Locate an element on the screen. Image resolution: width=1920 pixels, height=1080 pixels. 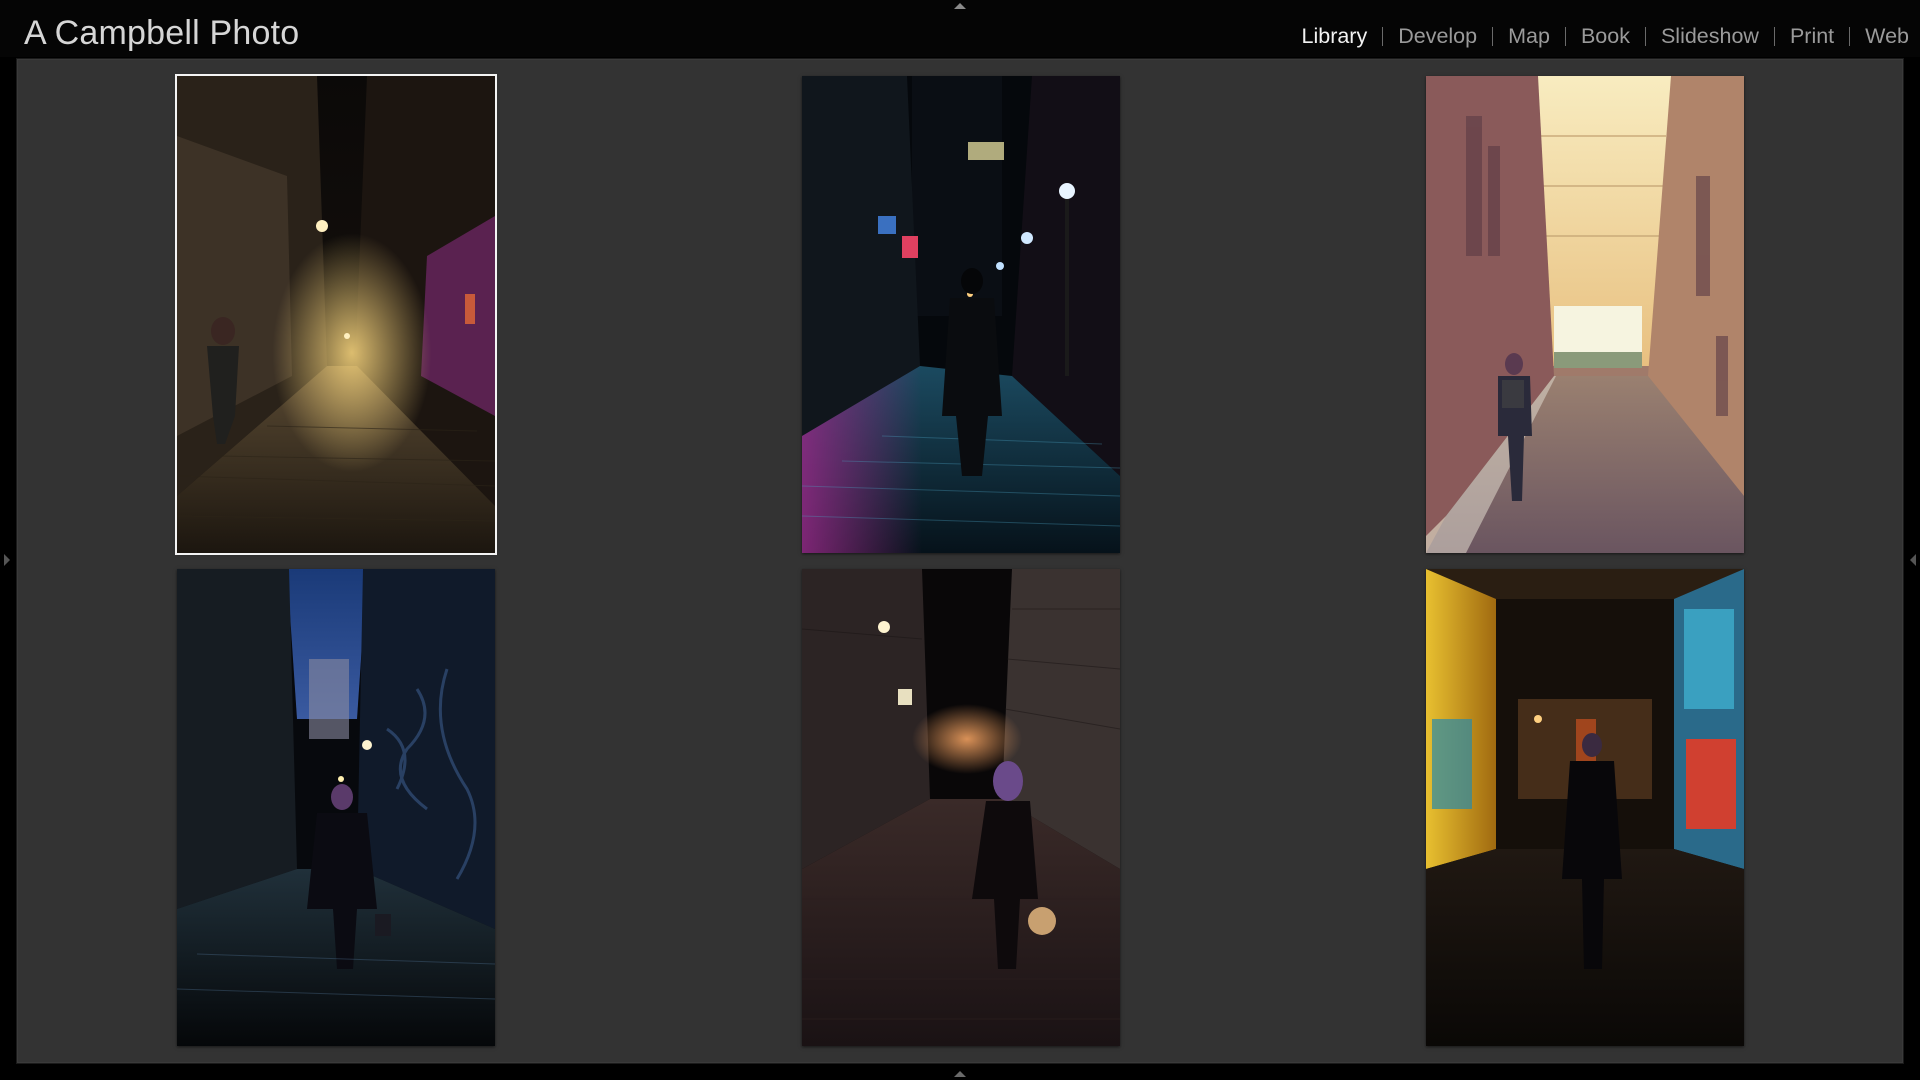
left-panel-toggle-icon is located at coordinates (7, 560).